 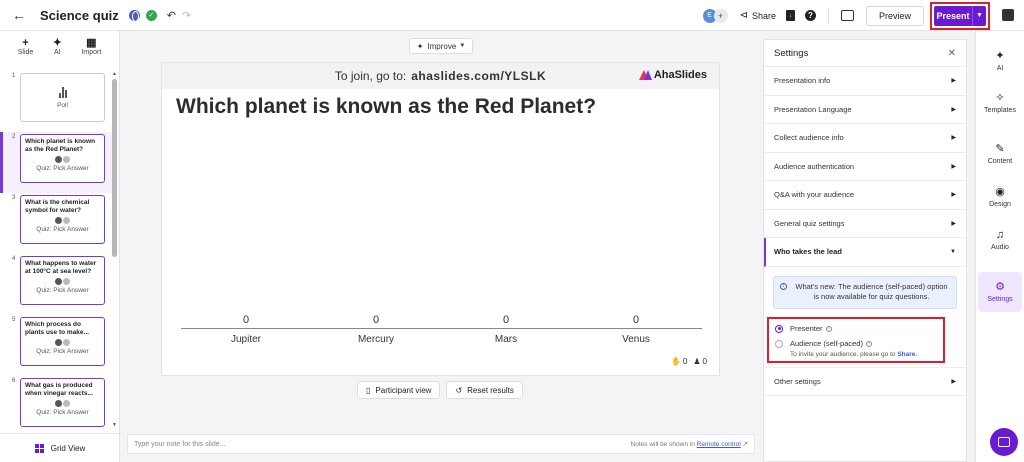 I want to click on rail-design: ◉ Design, so click(x=1000, y=197).